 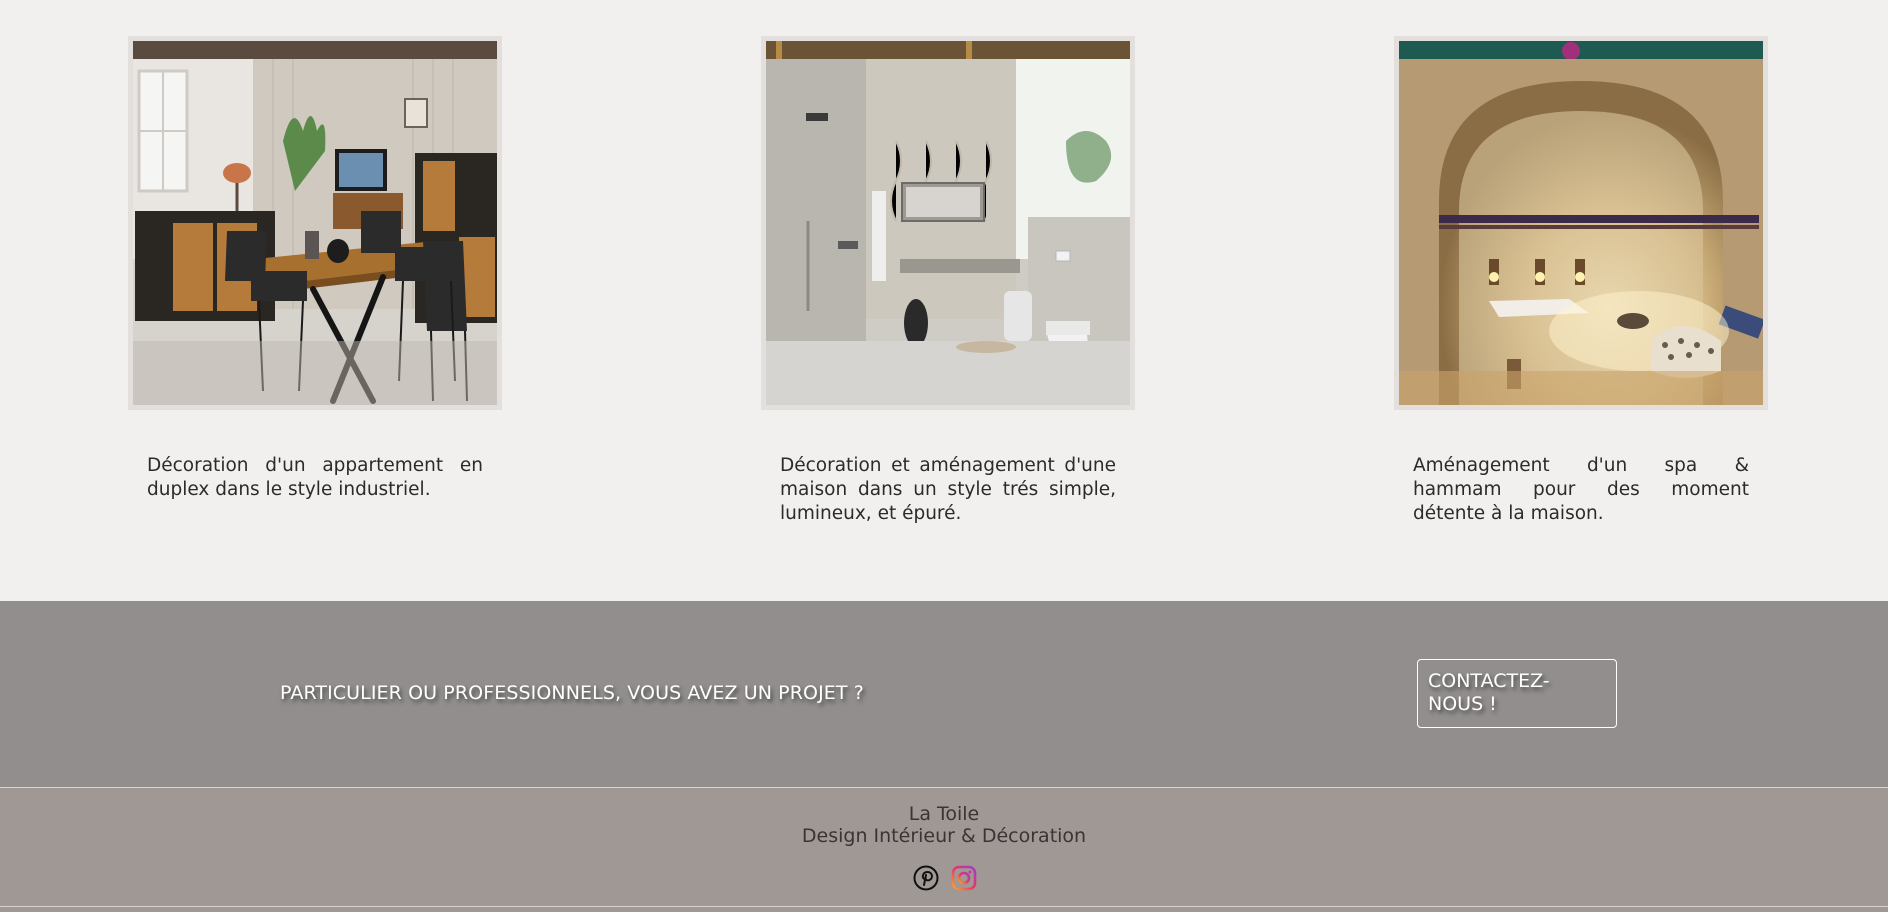 What do you see at coordinates (944, 909) in the screenshot?
I see `bottom-band` at bounding box center [944, 909].